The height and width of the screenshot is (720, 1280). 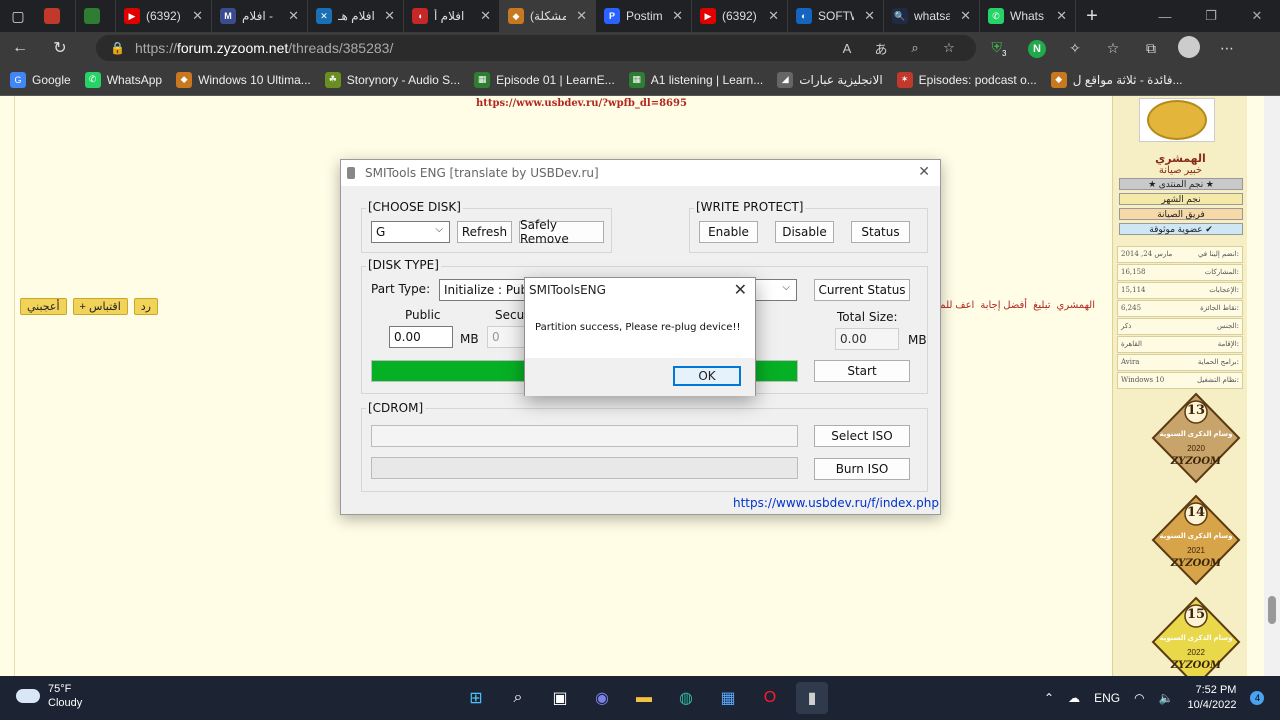 What do you see at coordinates (145, 306) in the screenshot?
I see `reply-button: رد` at bounding box center [145, 306].